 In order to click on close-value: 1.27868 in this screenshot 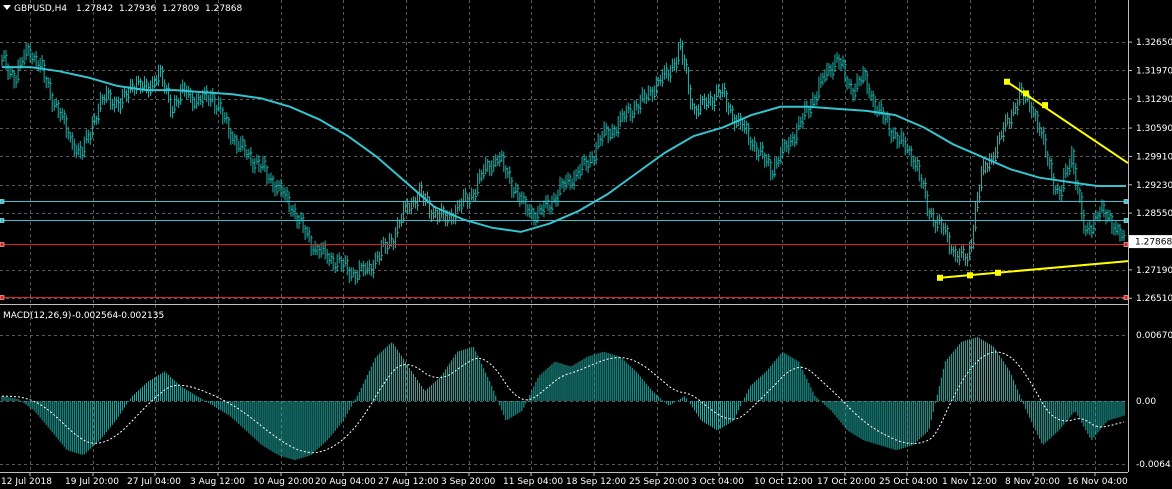, I will do `click(223, 9)`.